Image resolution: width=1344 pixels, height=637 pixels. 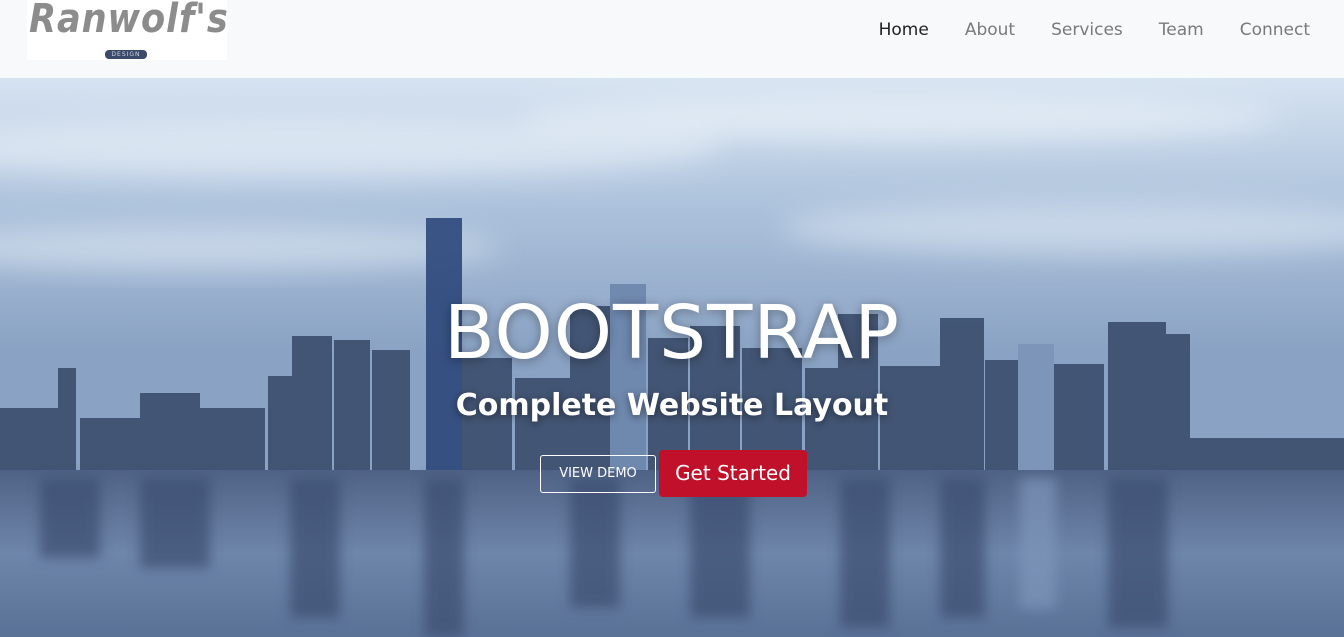 I want to click on brand-logo: Ranwolf's DESIGN, so click(x=127, y=30).